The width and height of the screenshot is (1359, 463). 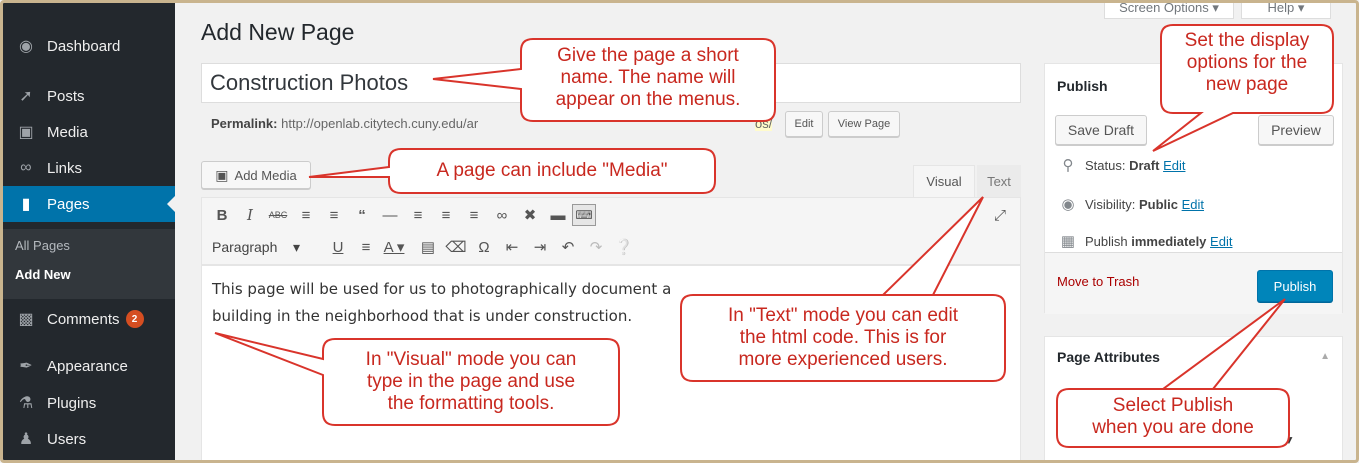 I want to click on submenu-all-pages: All Pages, so click(x=42, y=245).